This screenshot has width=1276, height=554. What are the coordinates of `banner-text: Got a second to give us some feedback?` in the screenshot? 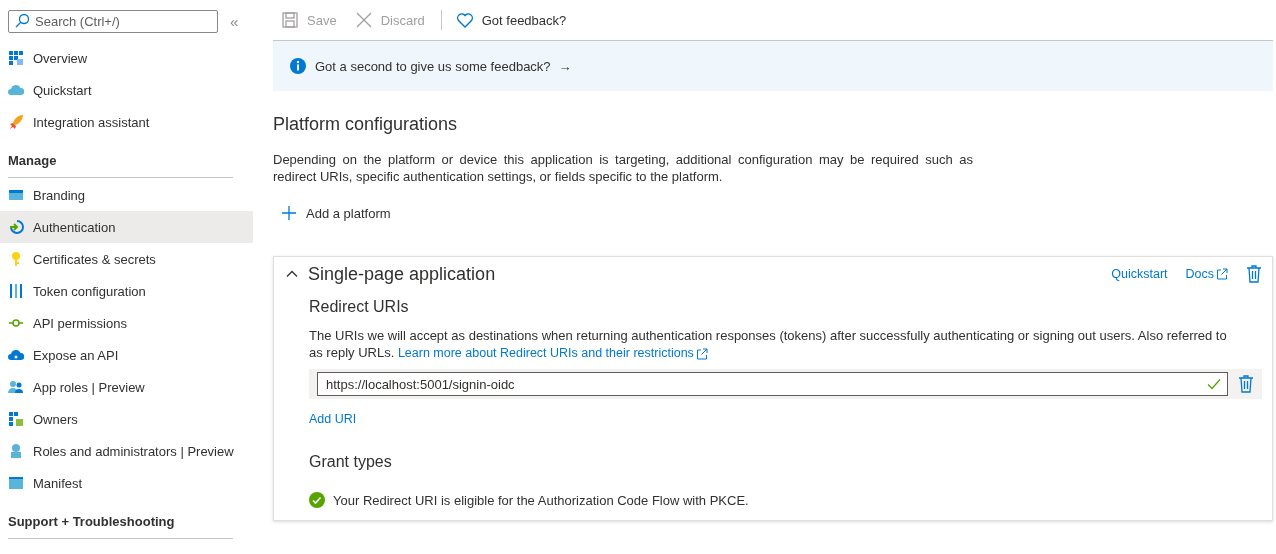 It's located at (433, 66).